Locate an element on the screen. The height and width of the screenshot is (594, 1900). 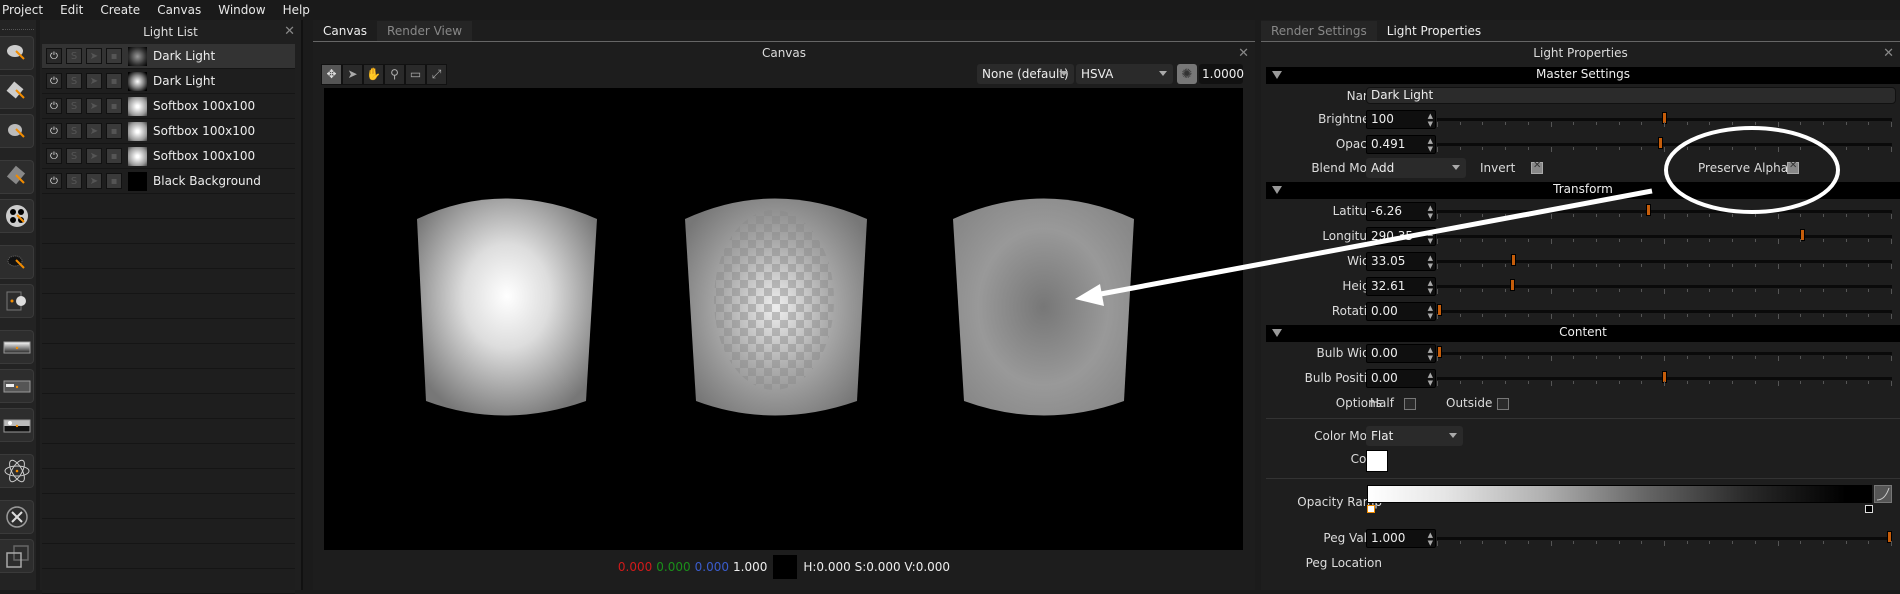
pattern-light-tool is located at coordinates (17, 216).